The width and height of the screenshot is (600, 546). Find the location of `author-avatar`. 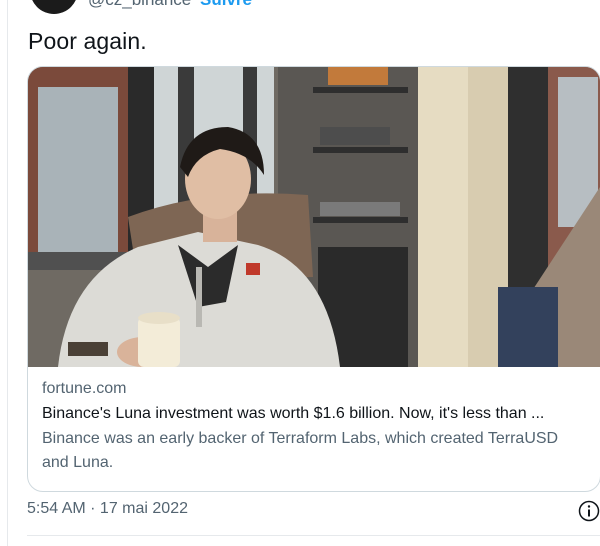

author-avatar is located at coordinates (54, 7).